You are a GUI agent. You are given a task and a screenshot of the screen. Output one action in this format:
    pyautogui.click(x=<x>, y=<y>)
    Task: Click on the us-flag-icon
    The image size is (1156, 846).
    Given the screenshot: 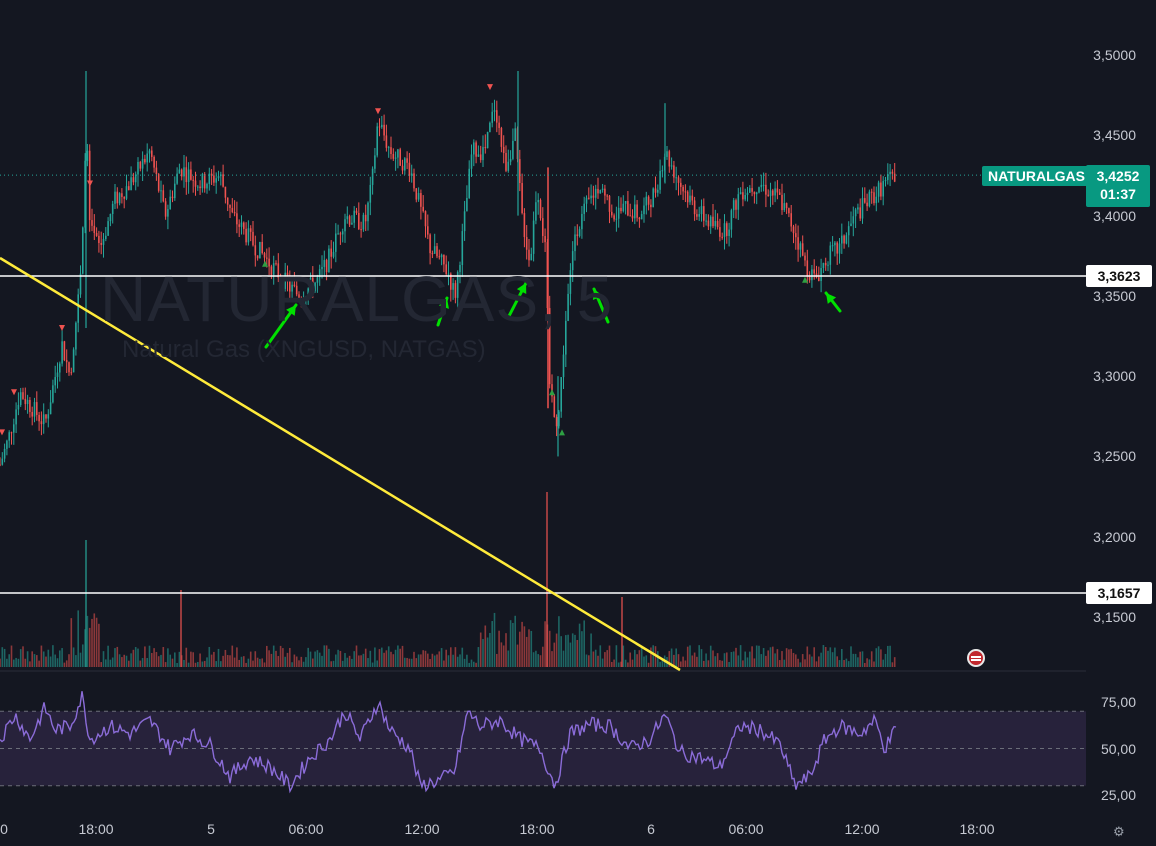 What is the action you would take?
    pyautogui.click(x=976, y=658)
    